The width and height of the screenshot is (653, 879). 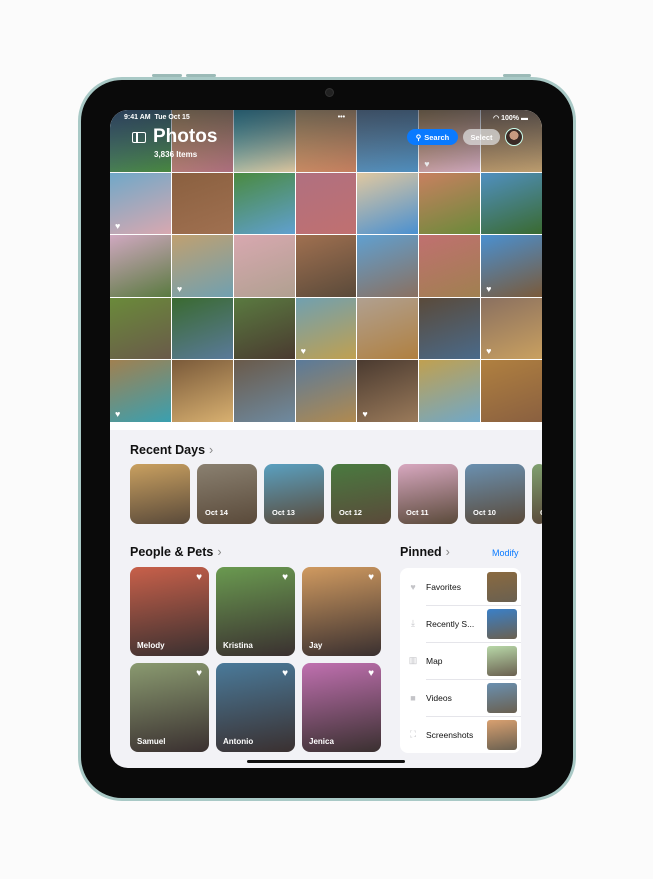 I want to click on person-card: ♥ Kristina, so click(x=255, y=611).